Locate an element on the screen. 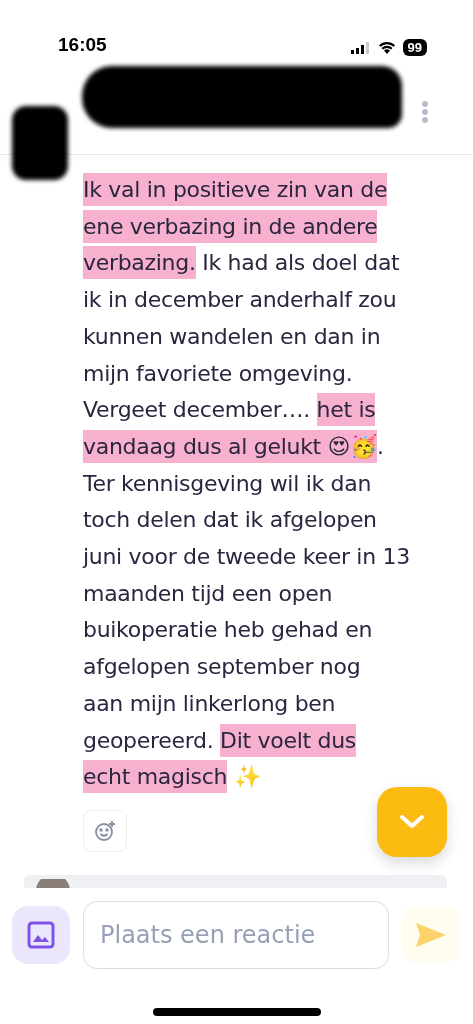 The height and width of the screenshot is (1024, 473). send-icon is located at coordinates (431, 935).